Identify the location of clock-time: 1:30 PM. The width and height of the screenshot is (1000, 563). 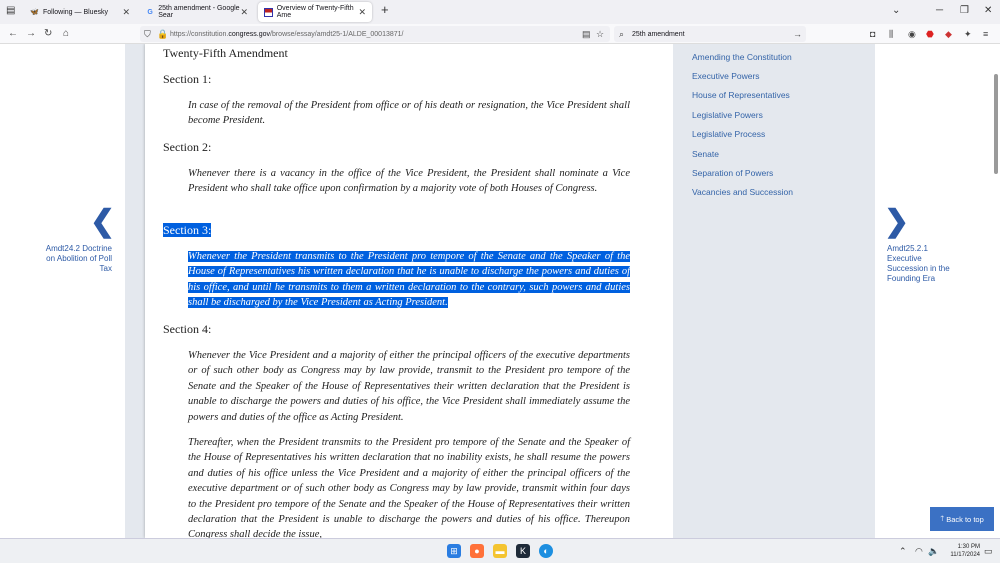
(968, 547).